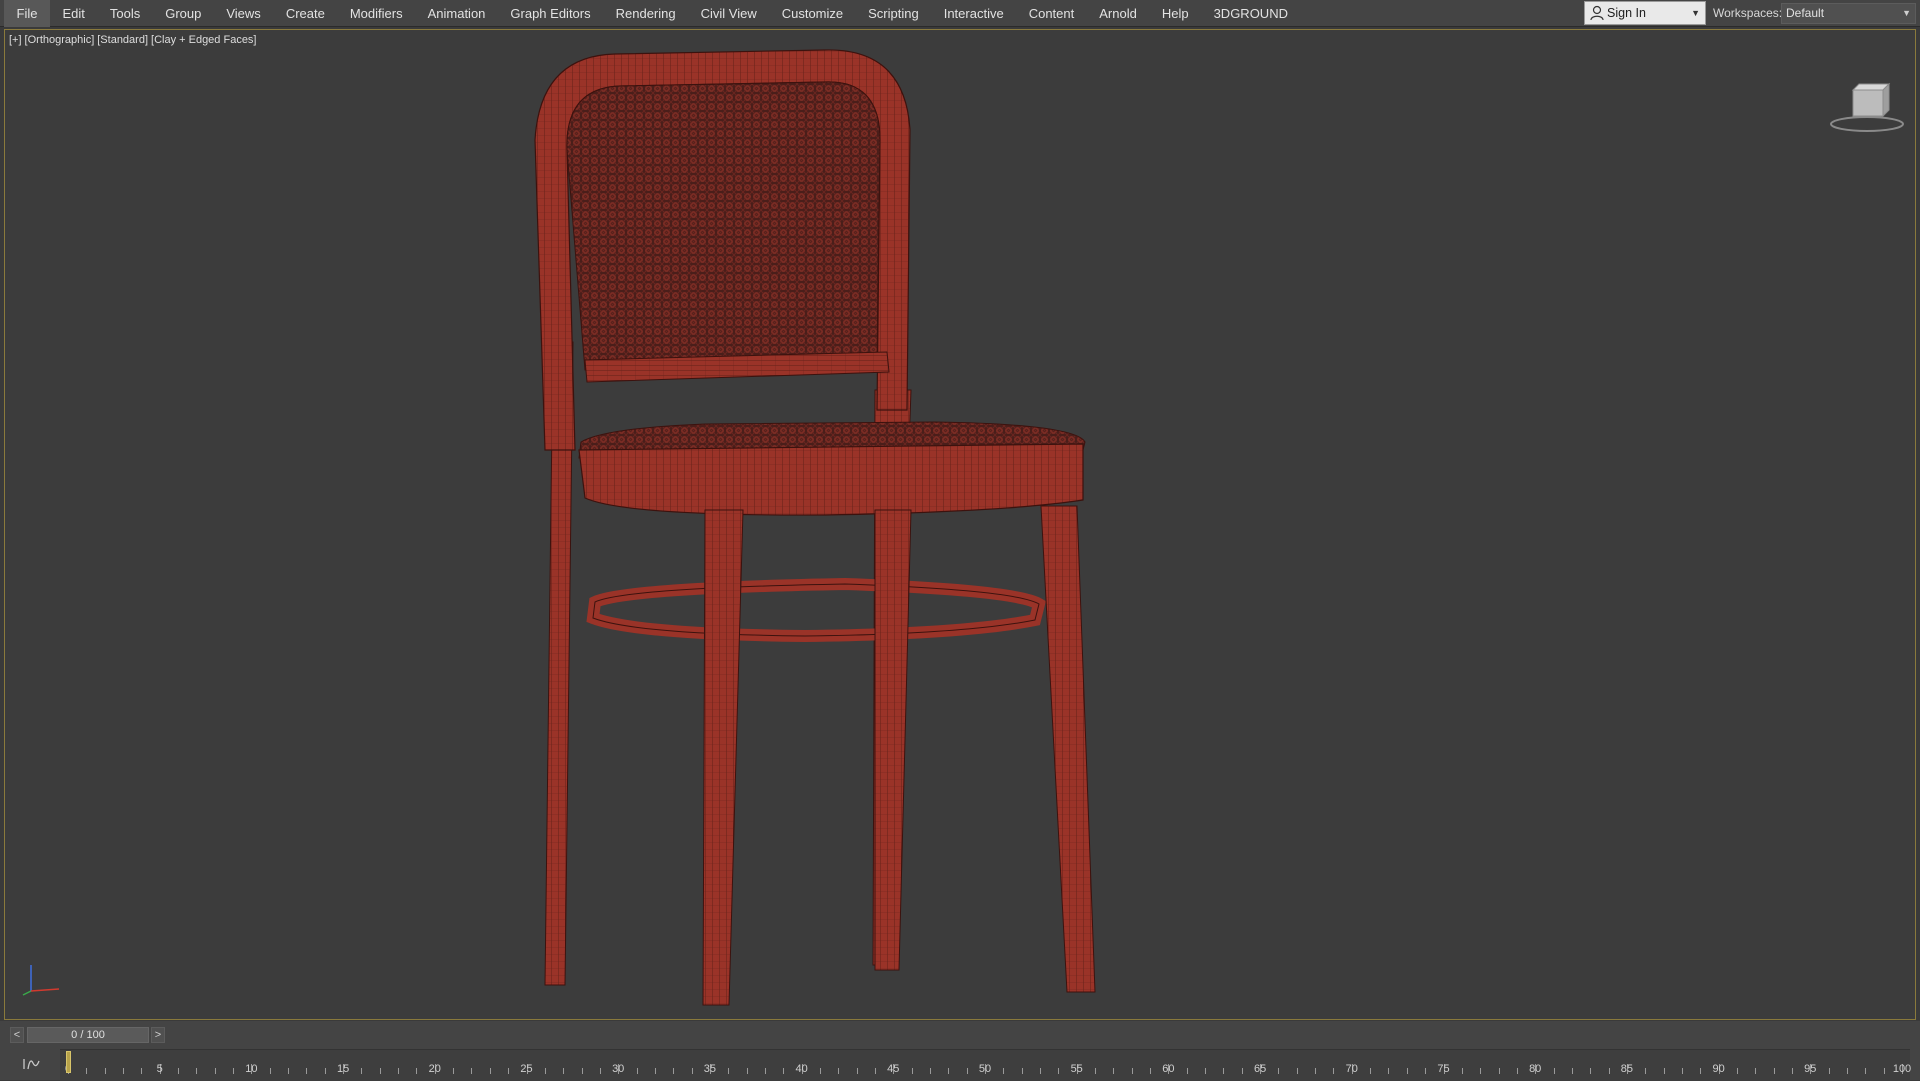 This screenshot has width=1920, height=1081. I want to click on menu-help: Help, so click(1175, 13).